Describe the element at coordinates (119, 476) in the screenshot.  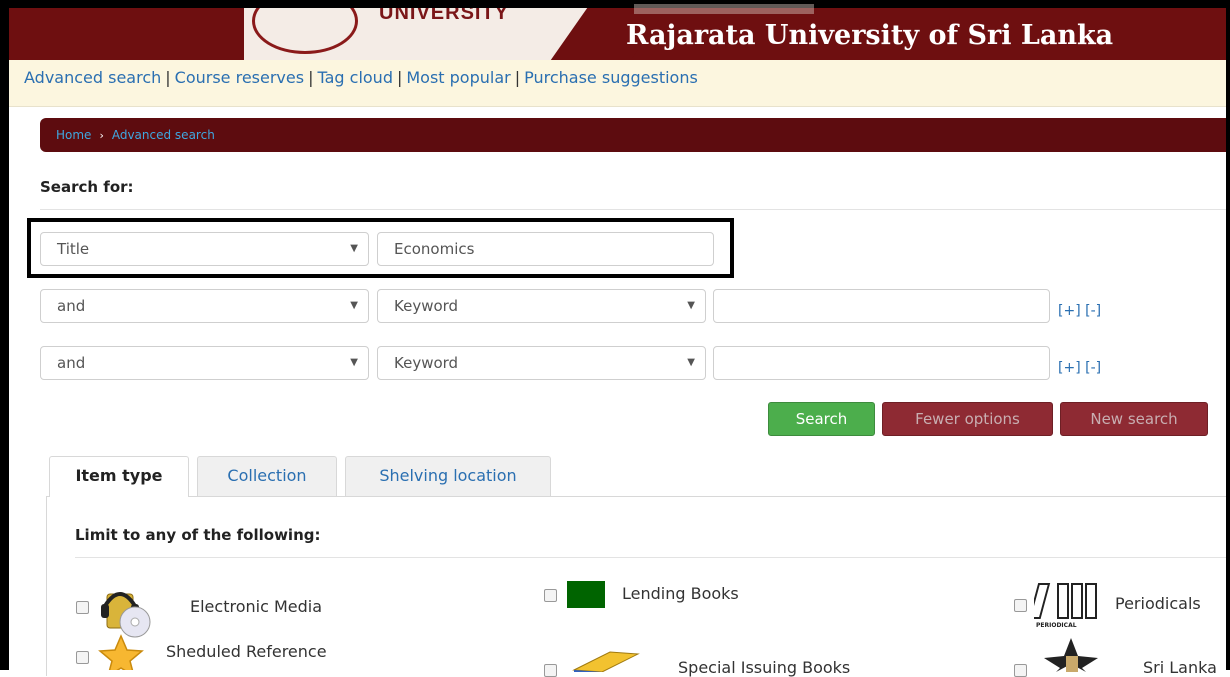
I see `tab-item-type: Item type` at that location.